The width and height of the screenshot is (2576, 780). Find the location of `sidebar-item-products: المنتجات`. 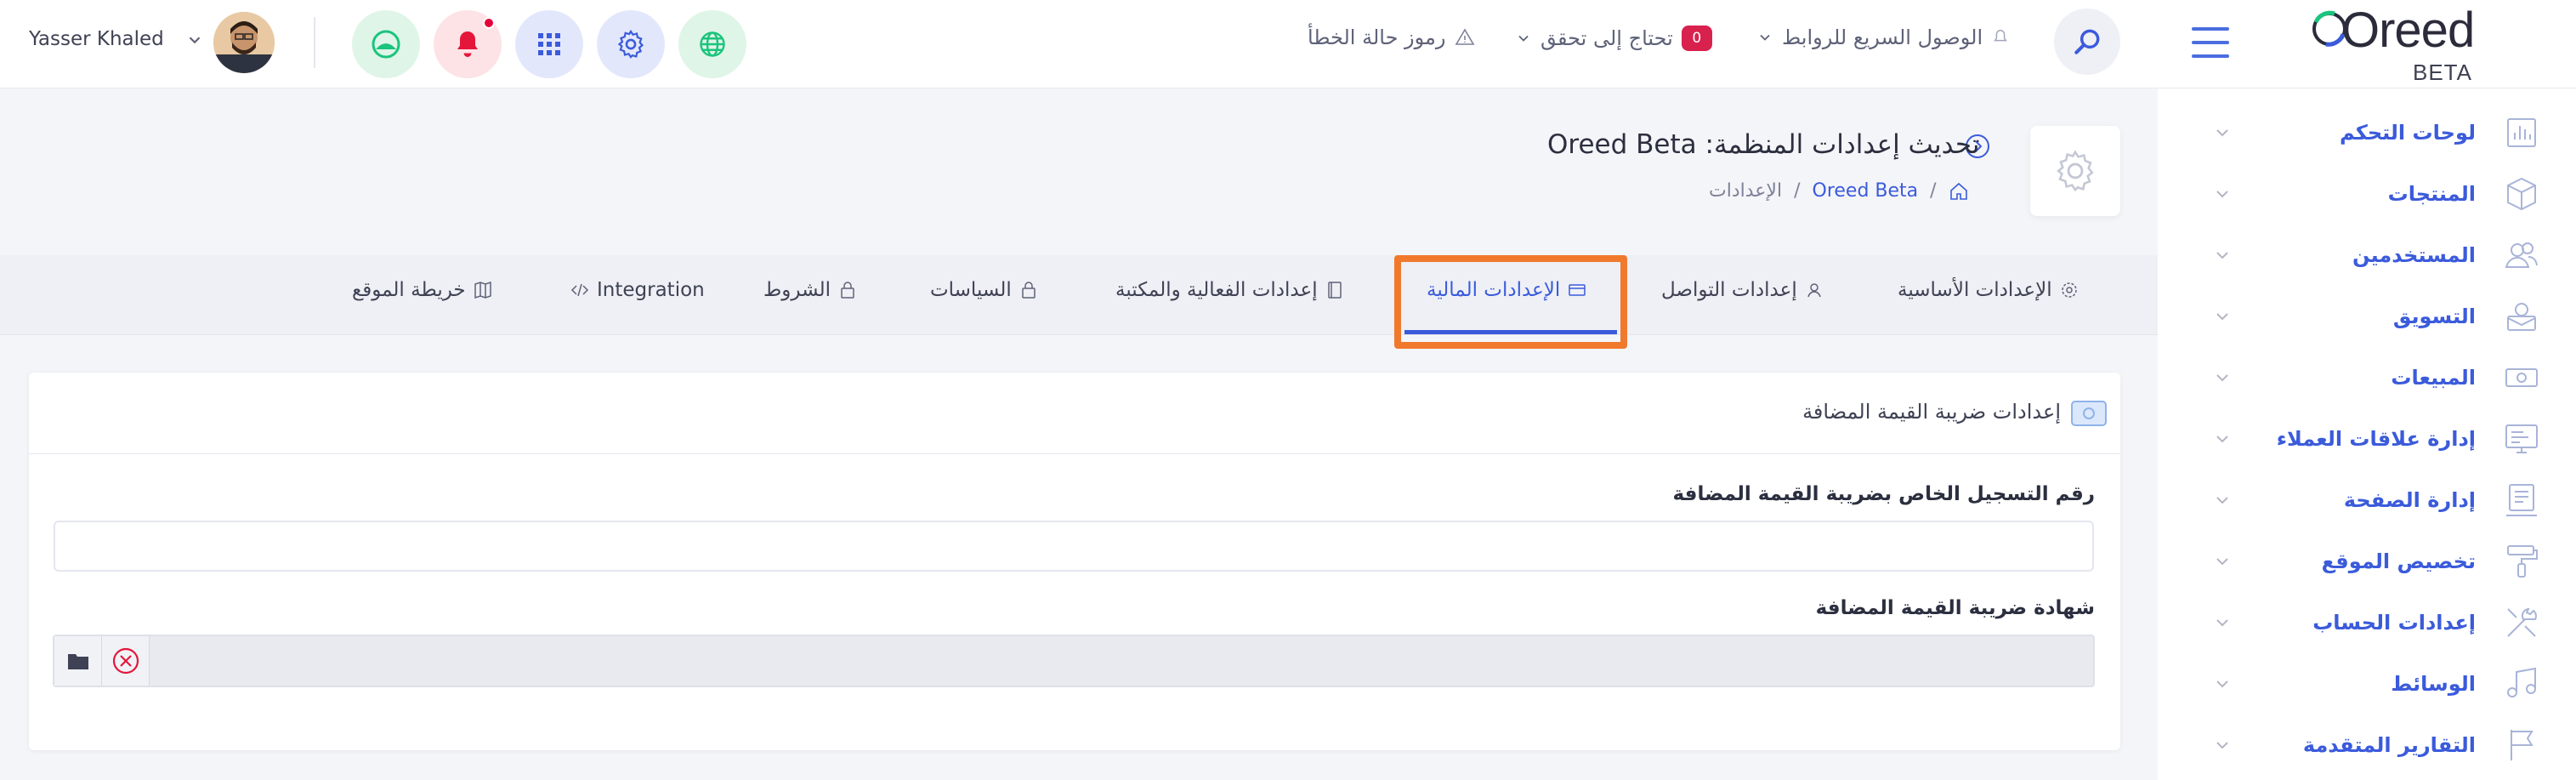

sidebar-item-products: المنتجات is located at coordinates (2367, 194).